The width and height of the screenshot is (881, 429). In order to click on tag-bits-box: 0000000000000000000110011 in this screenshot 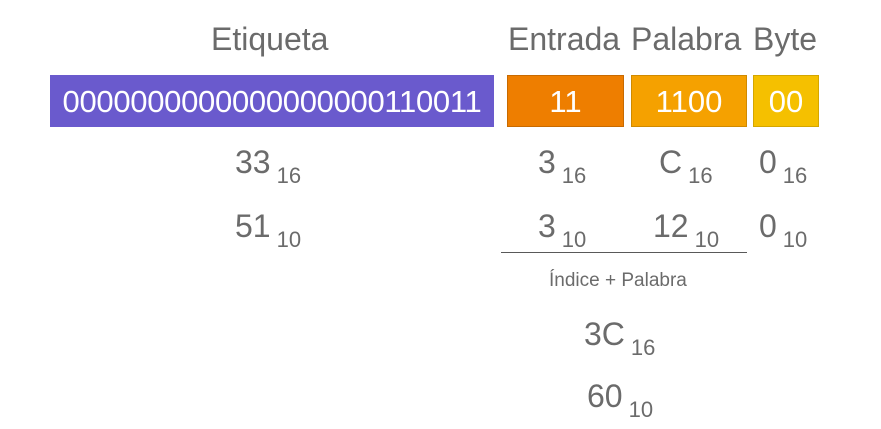, I will do `click(272, 101)`.